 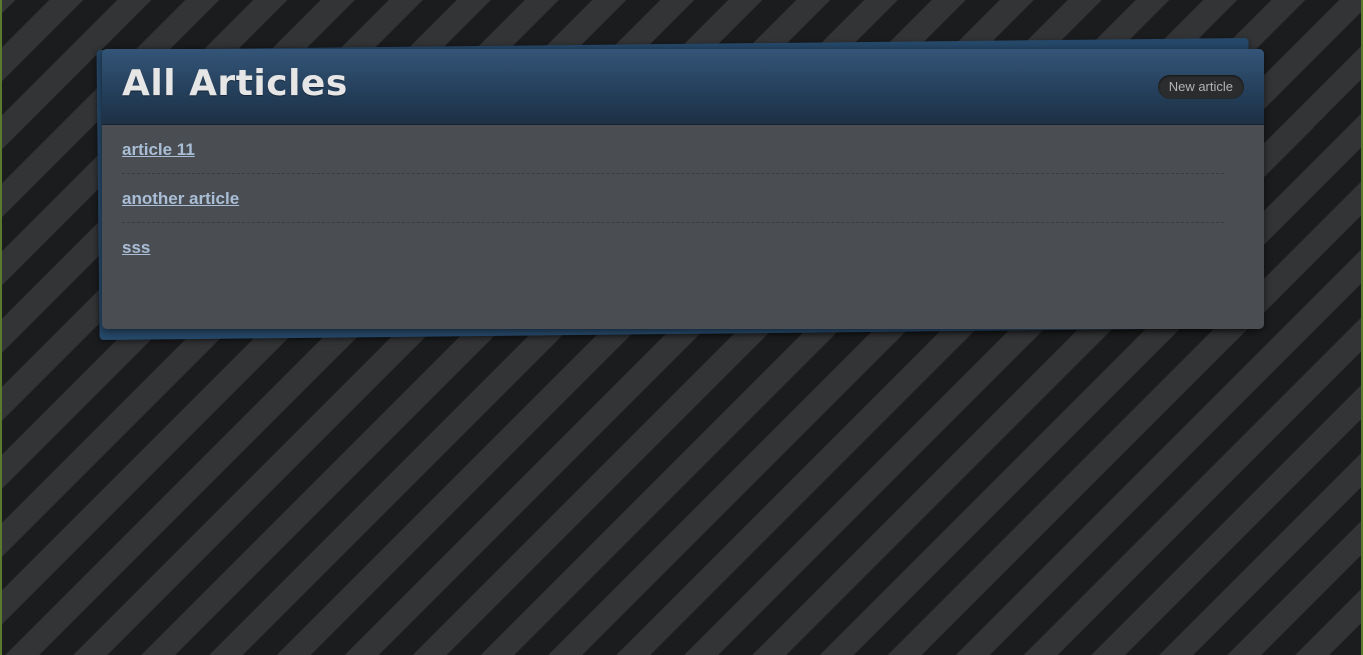 I want to click on list-item: sss, so click(x=673, y=247).